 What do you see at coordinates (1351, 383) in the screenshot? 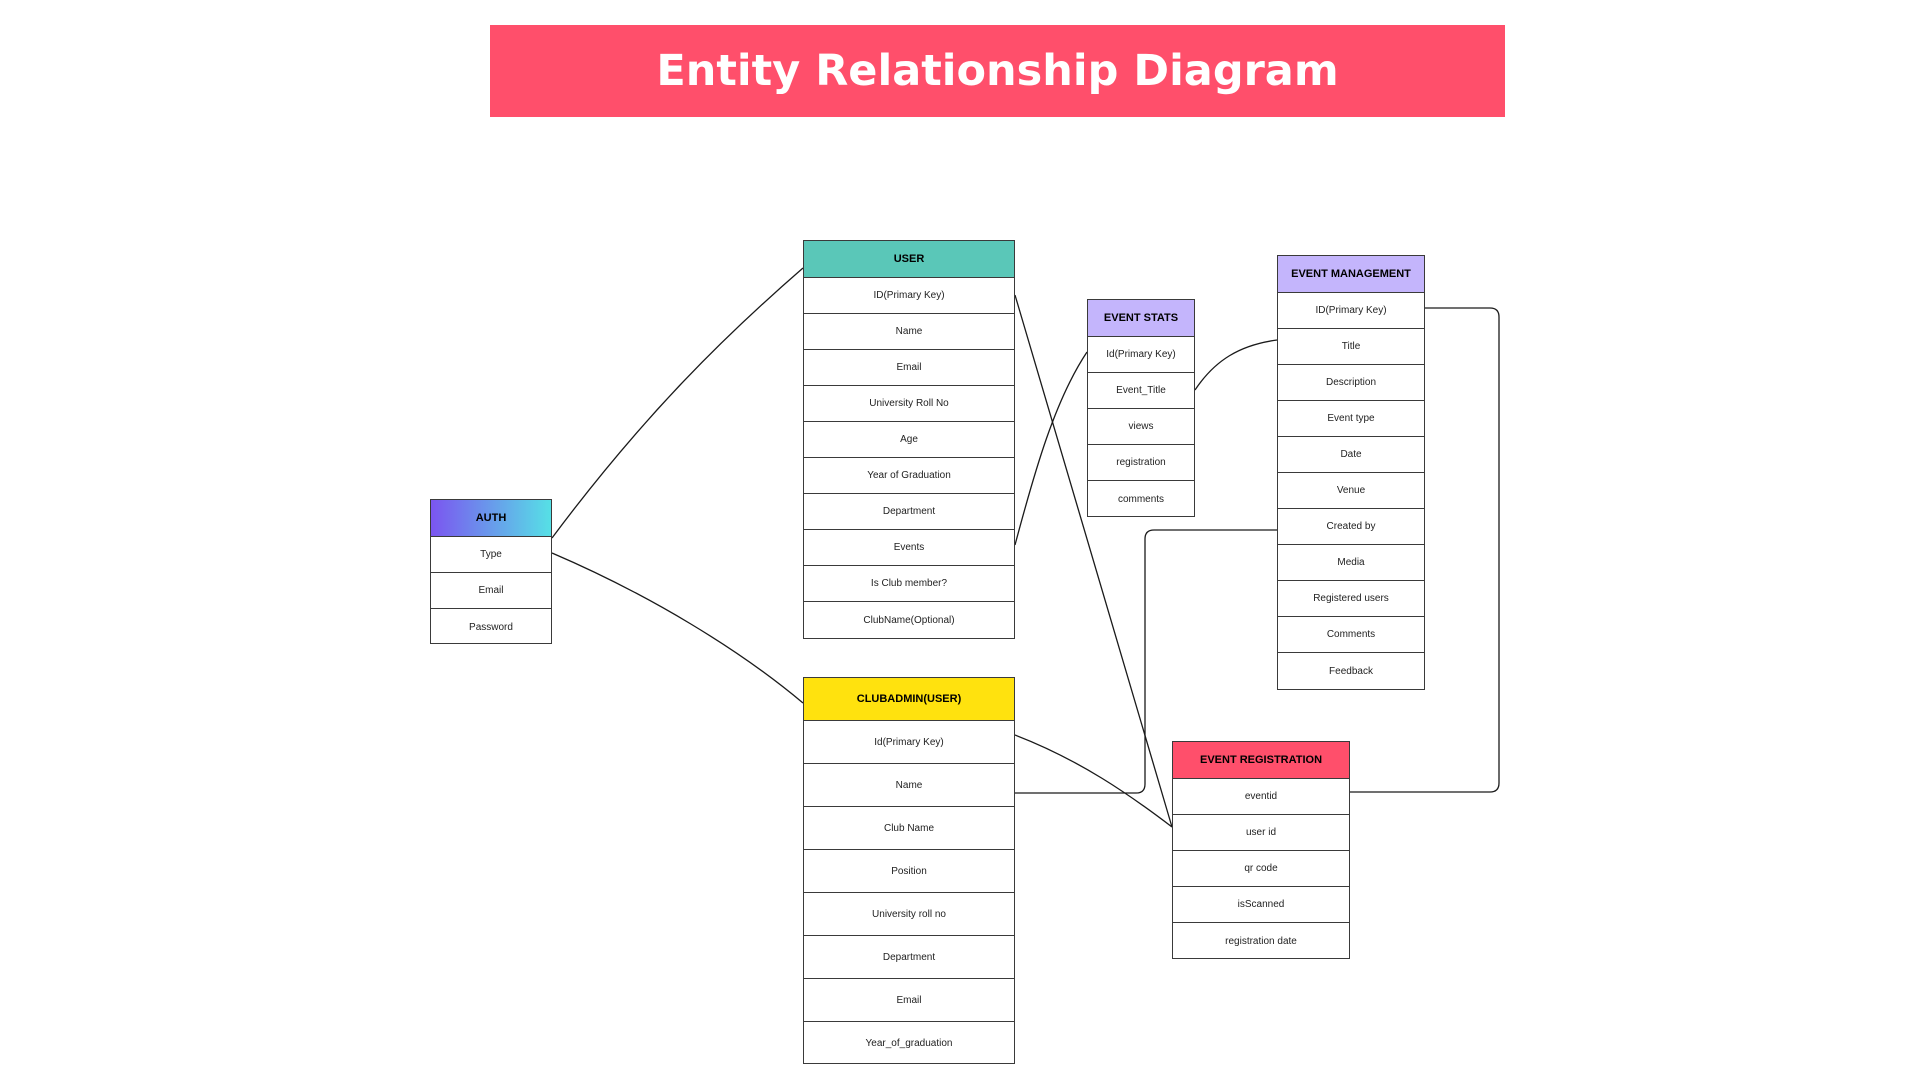
I see `entity-field: Description` at bounding box center [1351, 383].